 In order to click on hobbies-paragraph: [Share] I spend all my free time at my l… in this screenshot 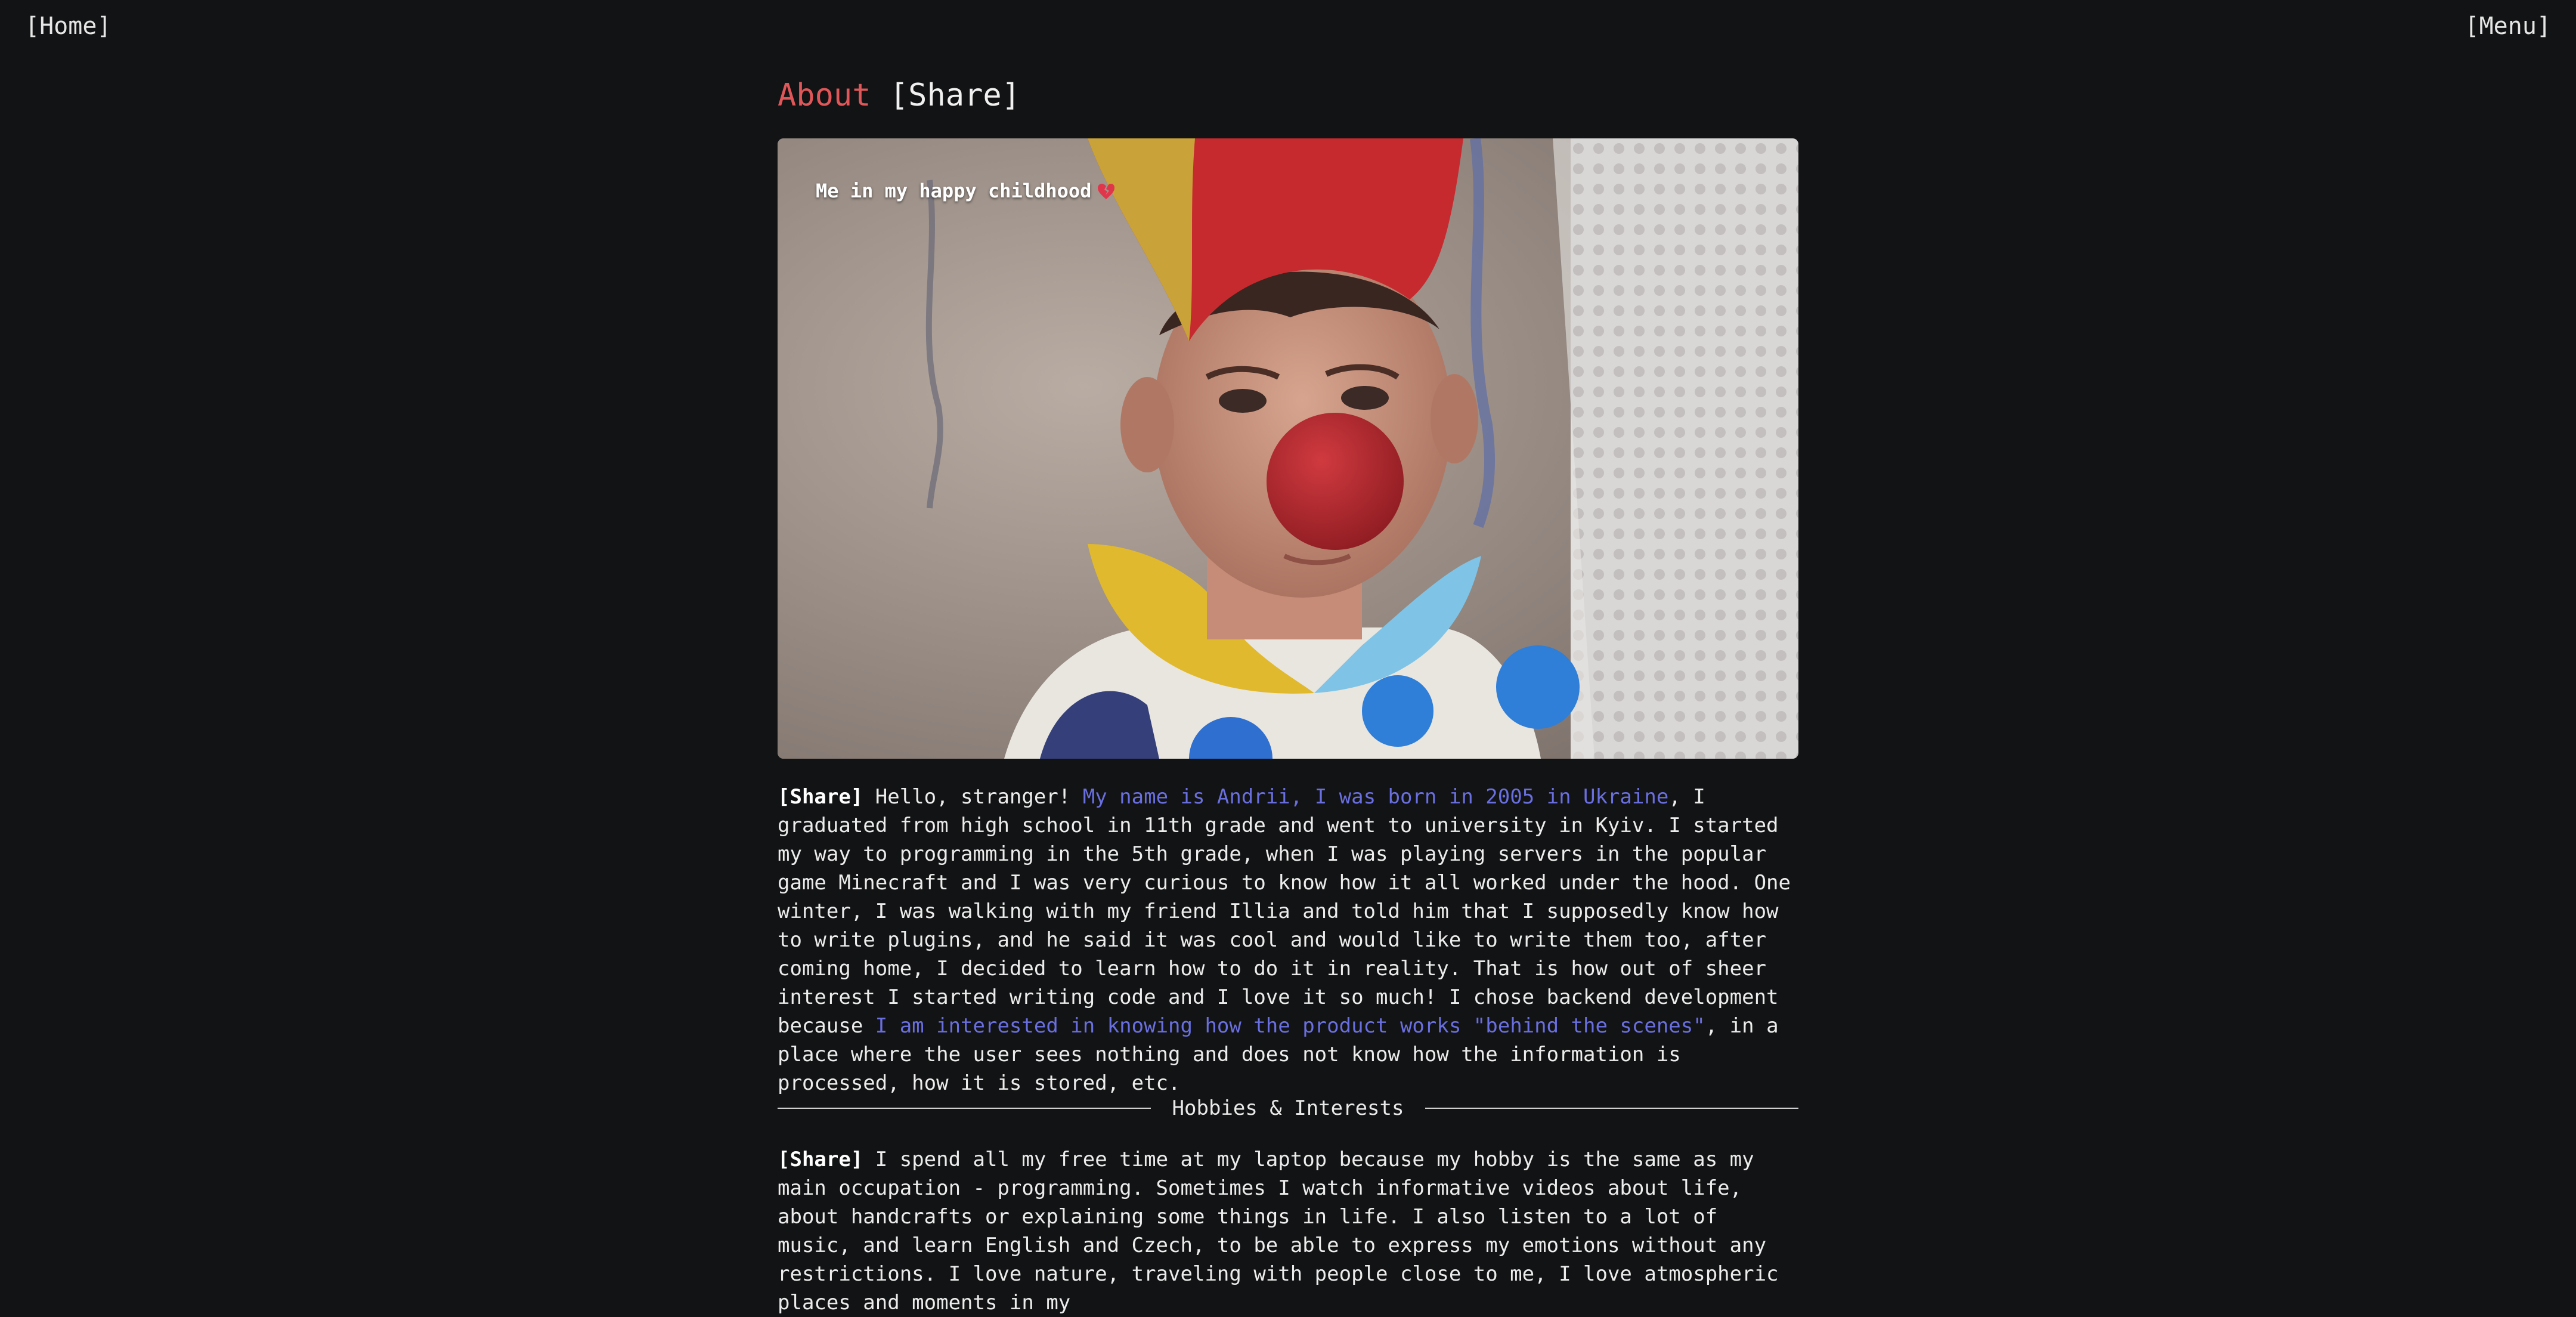, I will do `click(1288, 1231)`.